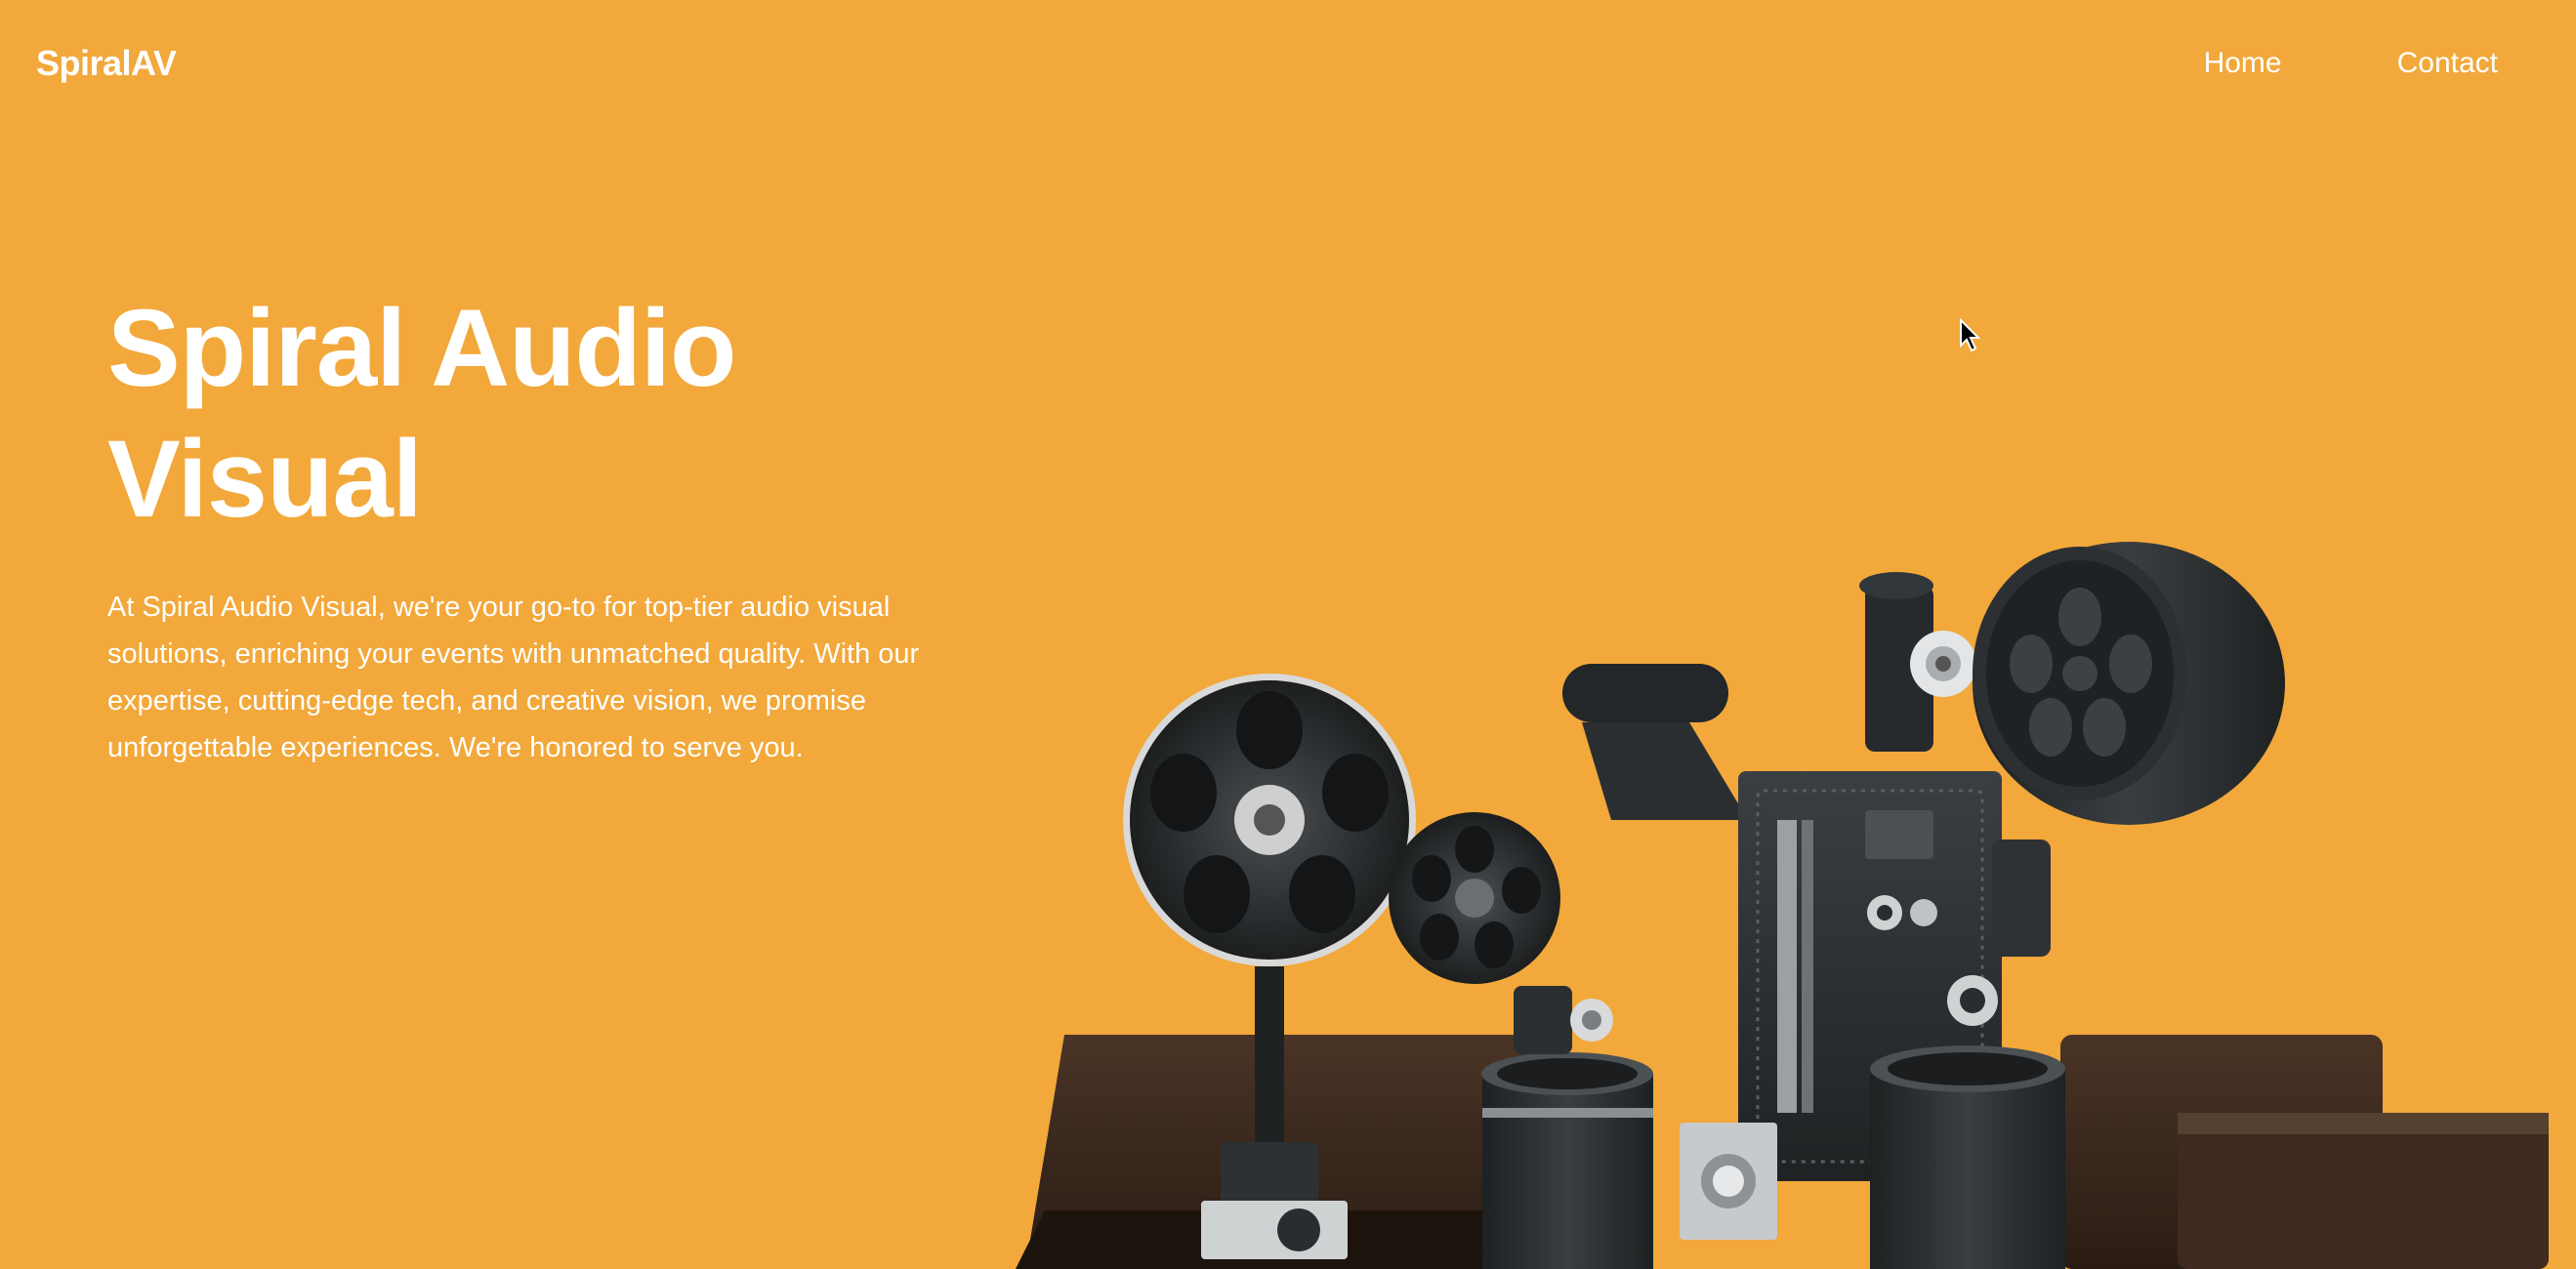  What do you see at coordinates (107, 63) in the screenshot?
I see `brand-logo-link: SpiralAV` at bounding box center [107, 63].